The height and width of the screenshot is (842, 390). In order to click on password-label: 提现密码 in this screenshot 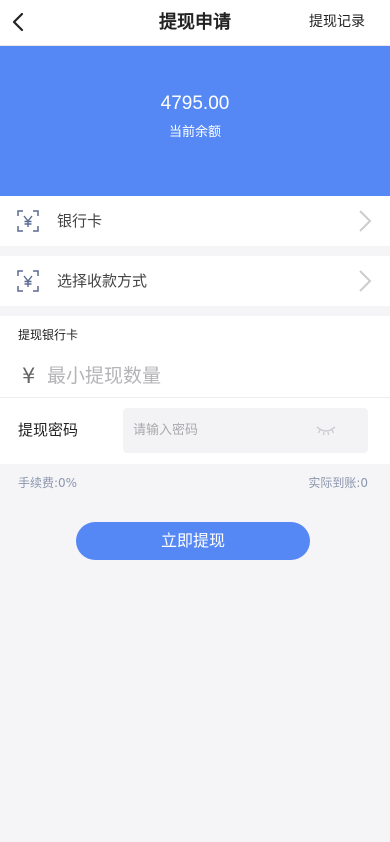, I will do `click(48, 430)`.